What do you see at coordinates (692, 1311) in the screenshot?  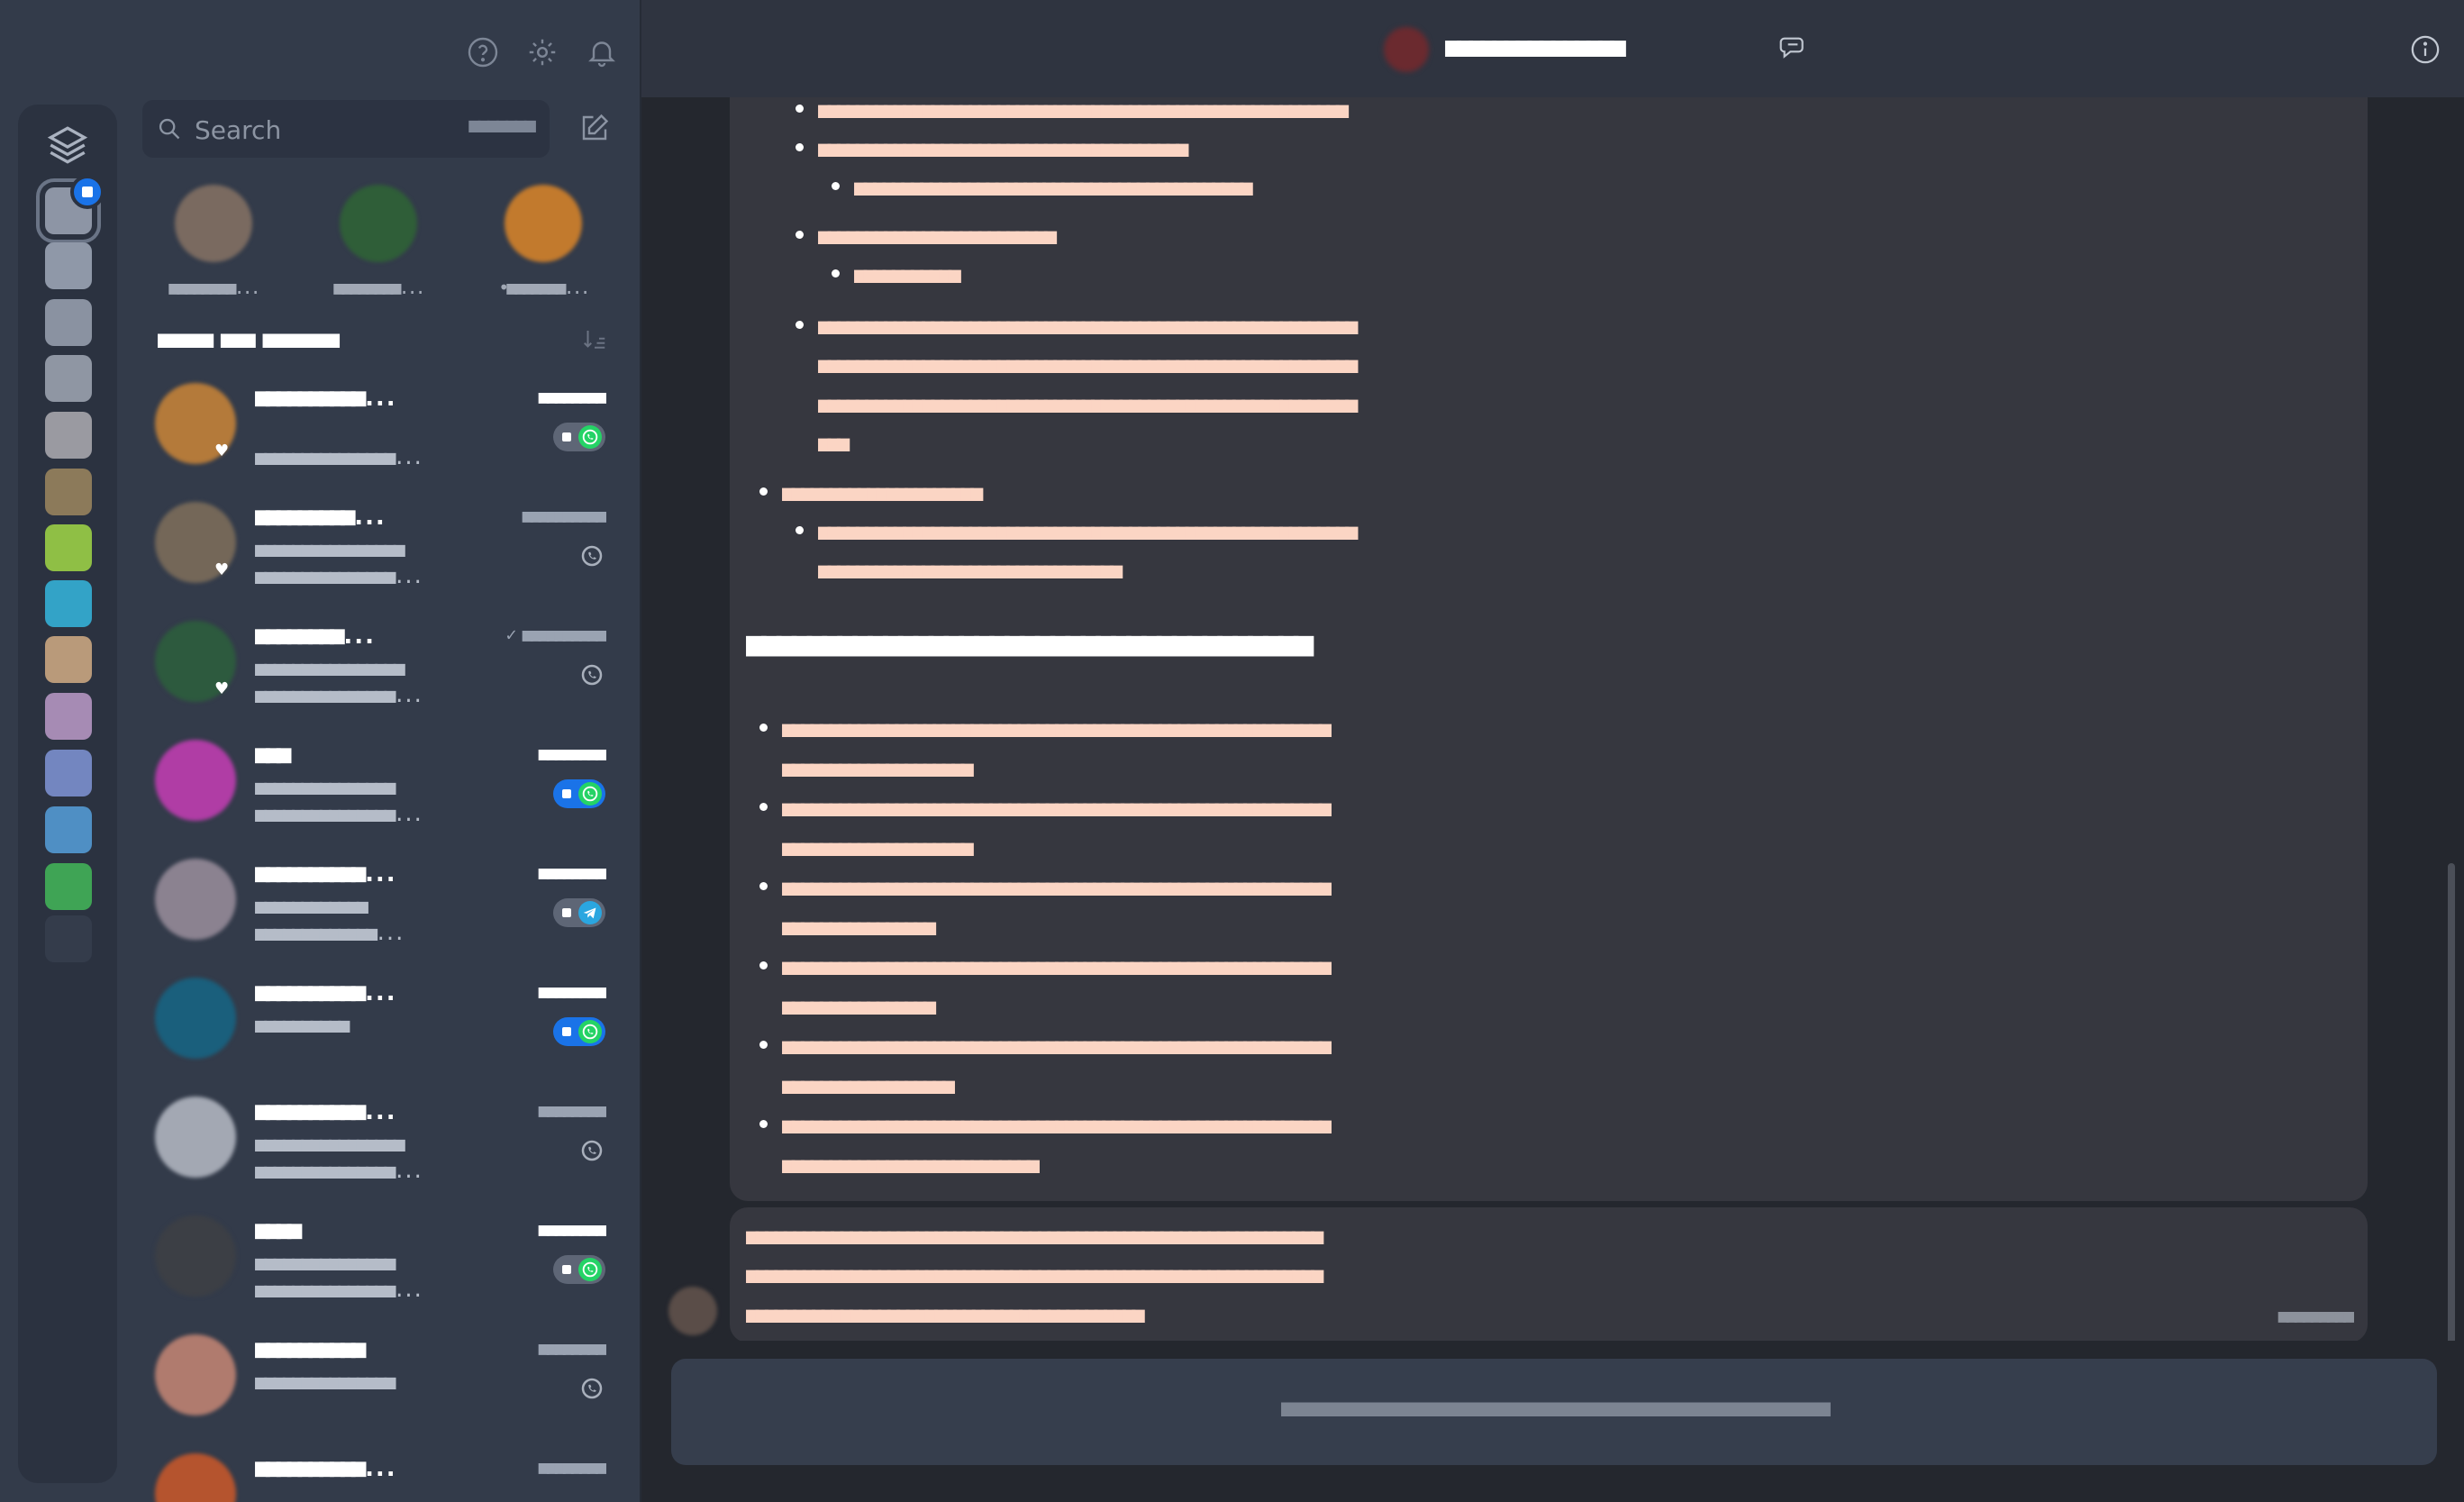 I see `sender-avatar` at bounding box center [692, 1311].